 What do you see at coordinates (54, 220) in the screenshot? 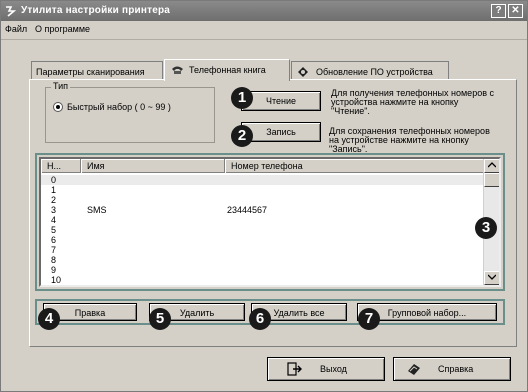
I see `cell-number: 4` at bounding box center [54, 220].